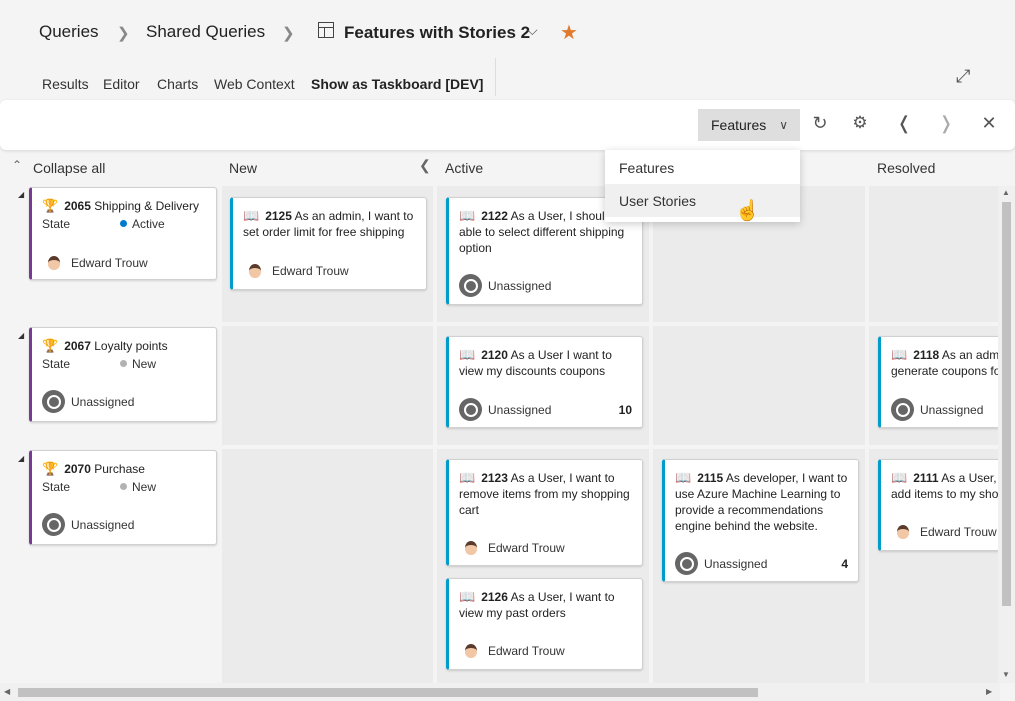  Describe the element at coordinates (69, 168) in the screenshot. I see `collapse-all-button: Collapse all` at that location.